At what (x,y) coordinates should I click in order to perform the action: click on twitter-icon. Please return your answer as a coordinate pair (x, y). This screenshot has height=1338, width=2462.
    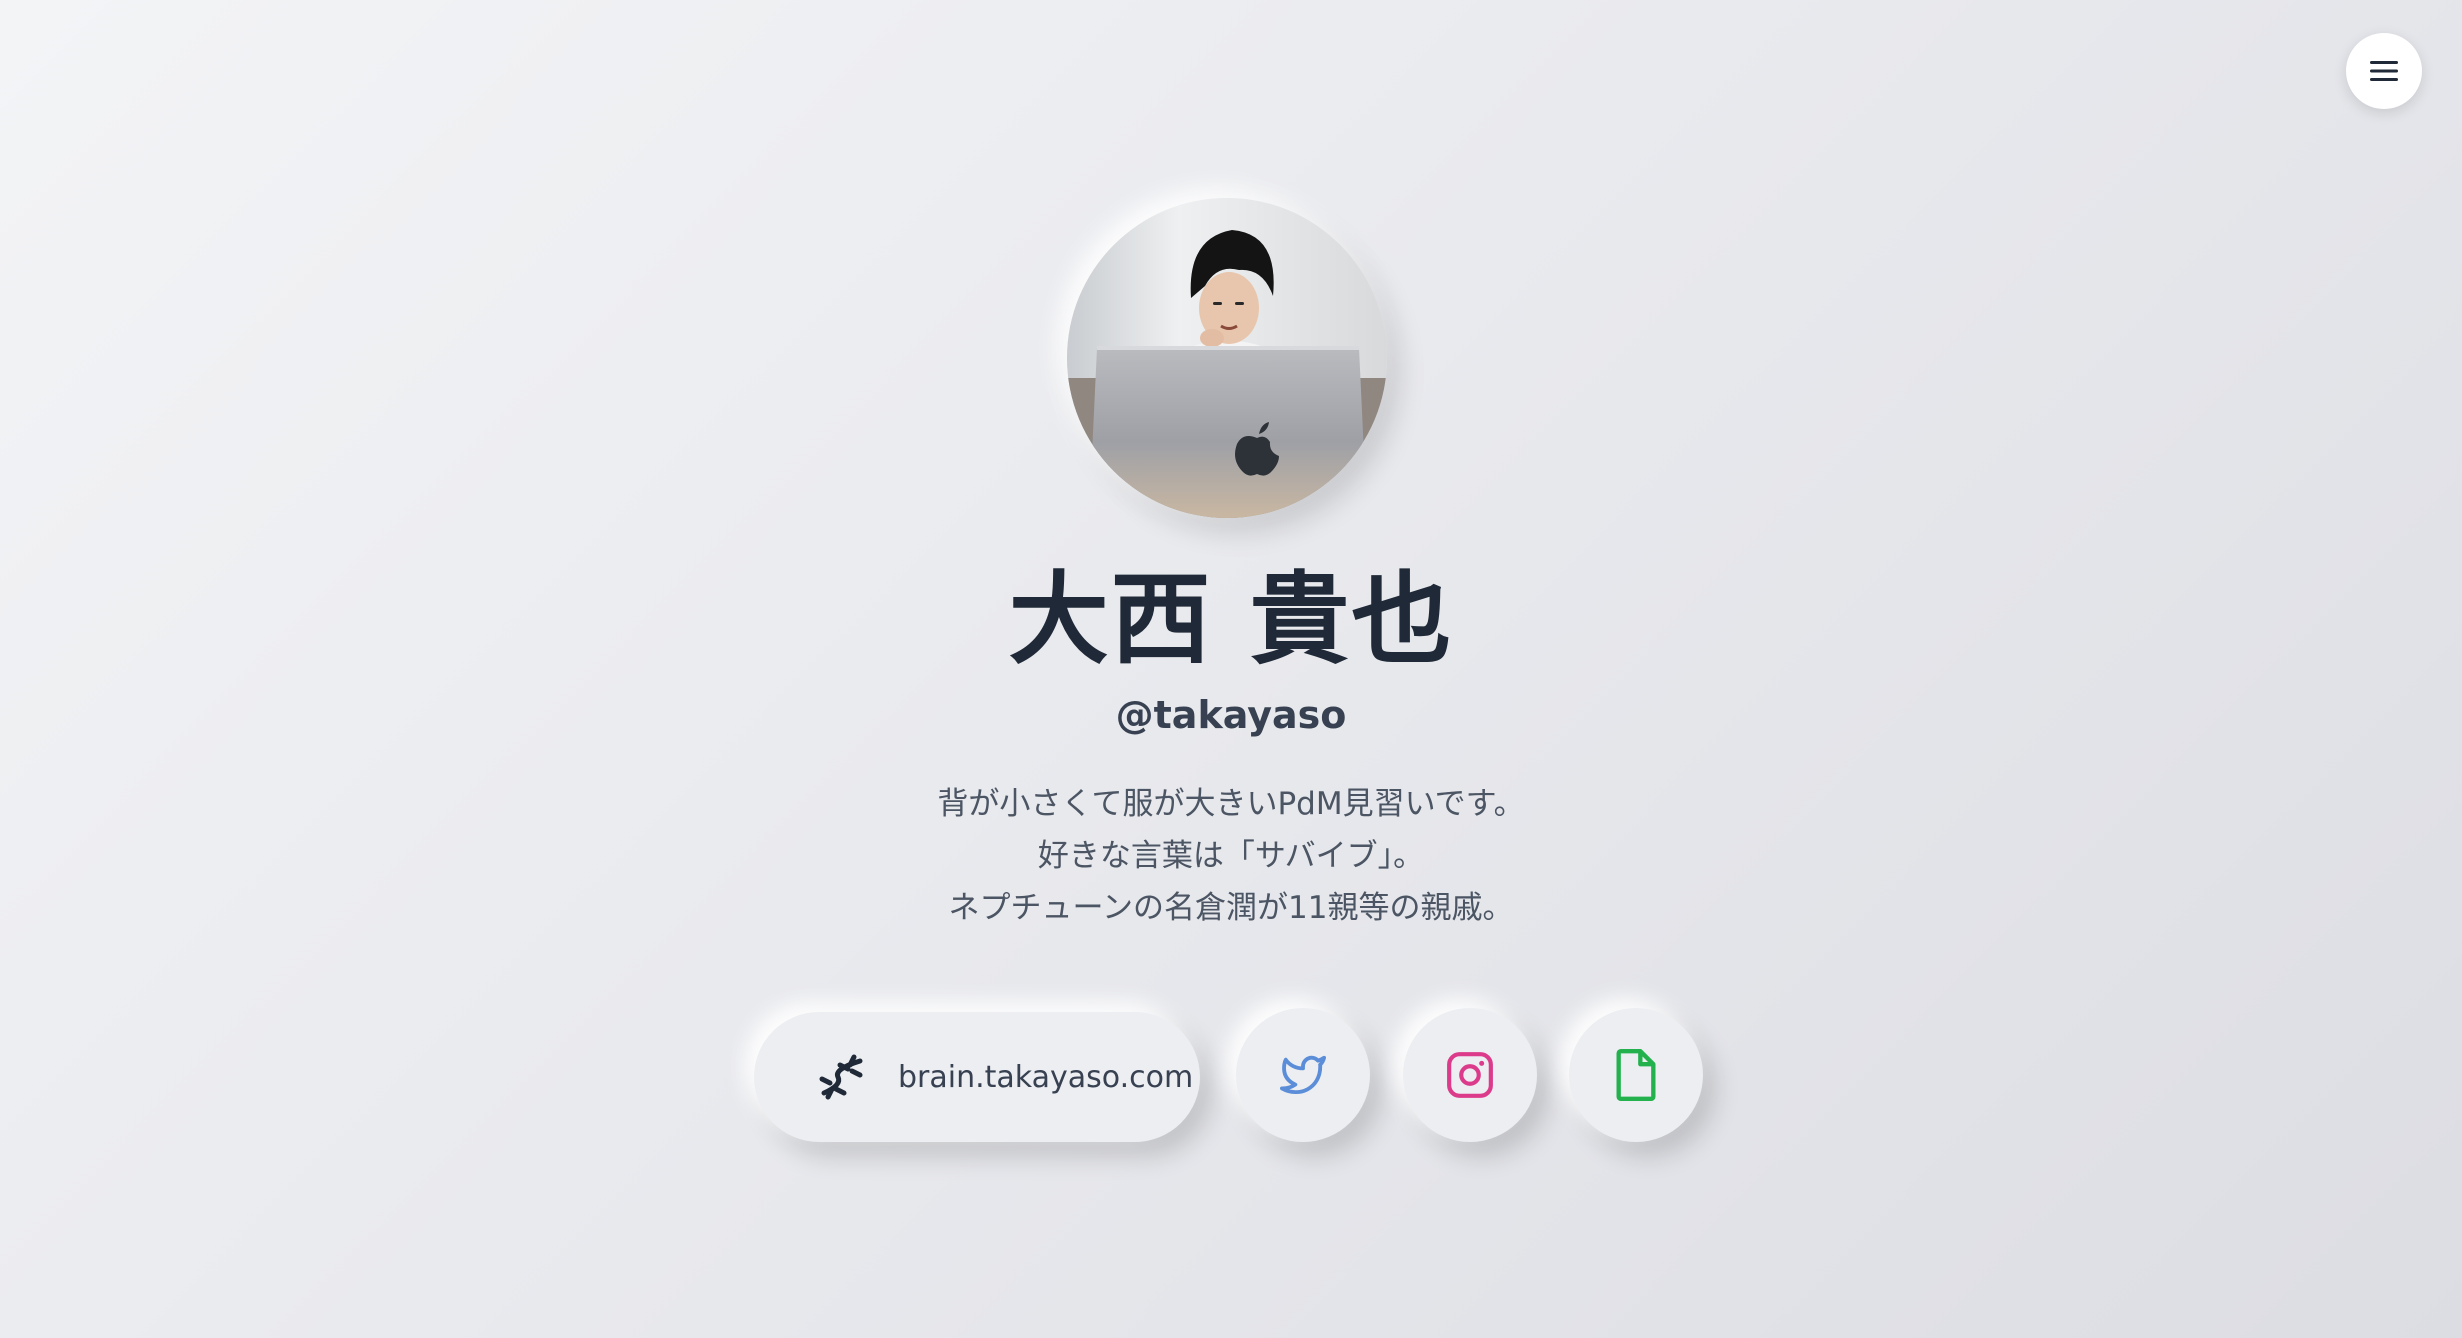
    Looking at the image, I should click on (1303, 1074).